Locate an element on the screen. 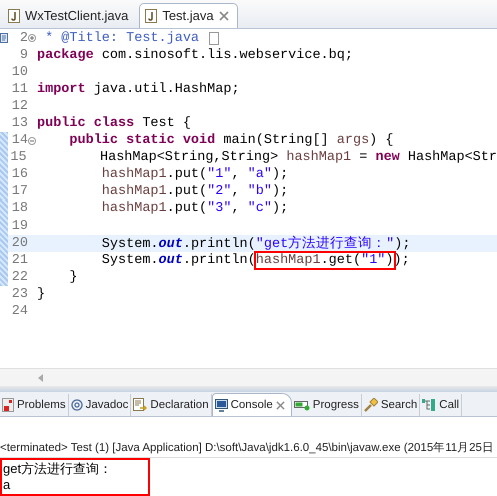 This screenshot has height=496, width=497. line-number: 18 is located at coordinates (19, 208).